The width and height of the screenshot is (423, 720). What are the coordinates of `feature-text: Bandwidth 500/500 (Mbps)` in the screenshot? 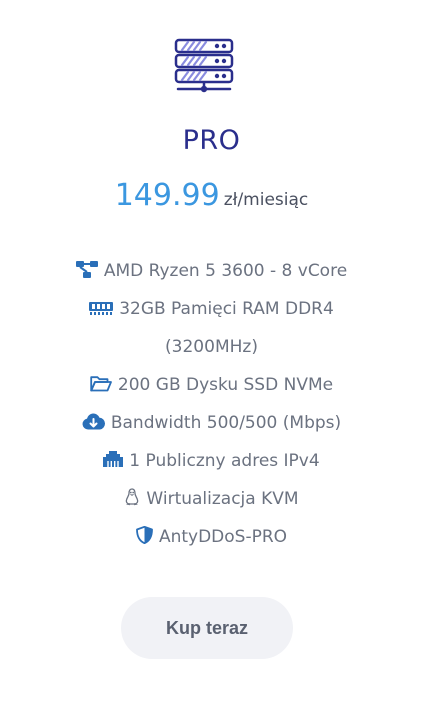 It's located at (226, 423).